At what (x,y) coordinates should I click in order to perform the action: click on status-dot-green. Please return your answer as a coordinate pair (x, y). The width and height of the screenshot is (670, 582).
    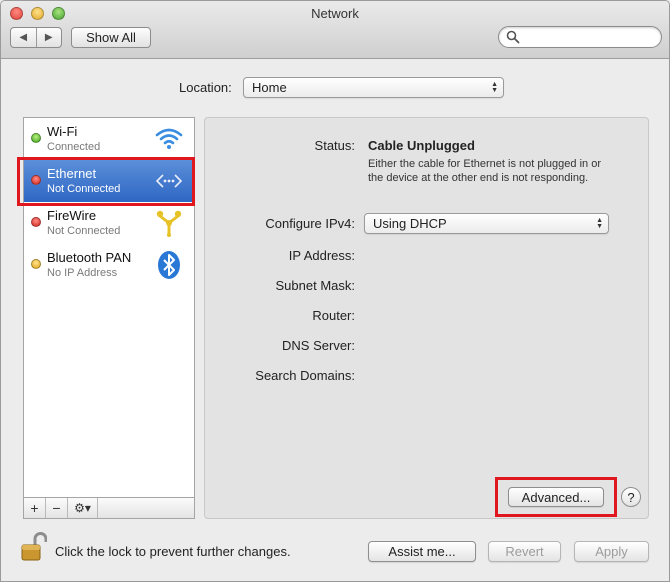
    Looking at the image, I should click on (36, 138).